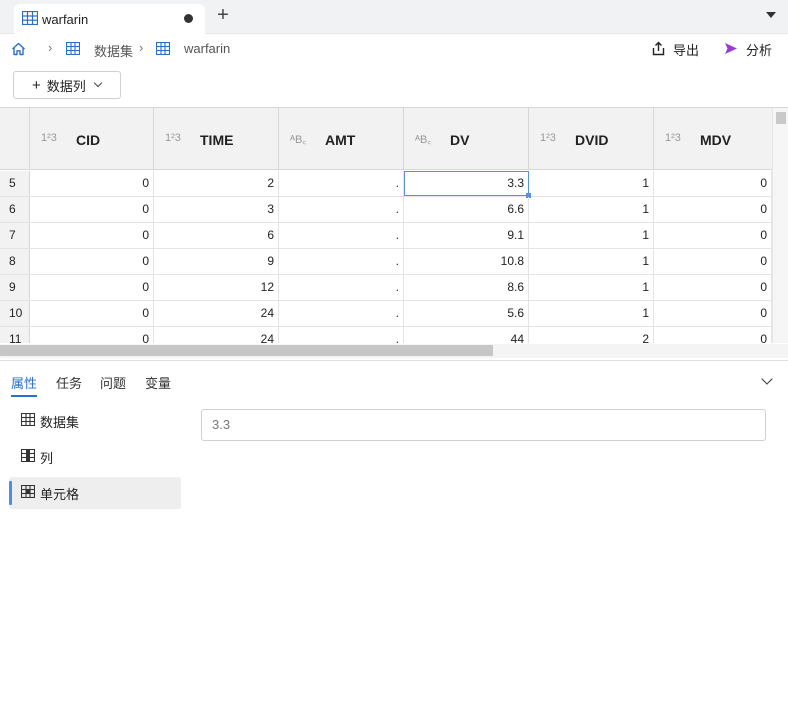  I want to click on table-cell: 5.6, so click(466, 313).